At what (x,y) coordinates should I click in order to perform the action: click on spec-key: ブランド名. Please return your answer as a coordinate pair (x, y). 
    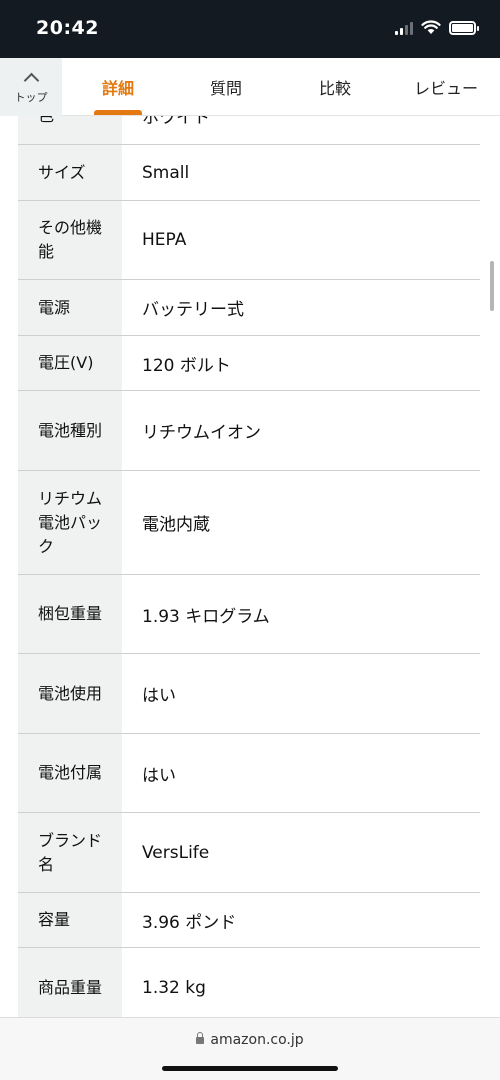
    Looking at the image, I should click on (70, 852).